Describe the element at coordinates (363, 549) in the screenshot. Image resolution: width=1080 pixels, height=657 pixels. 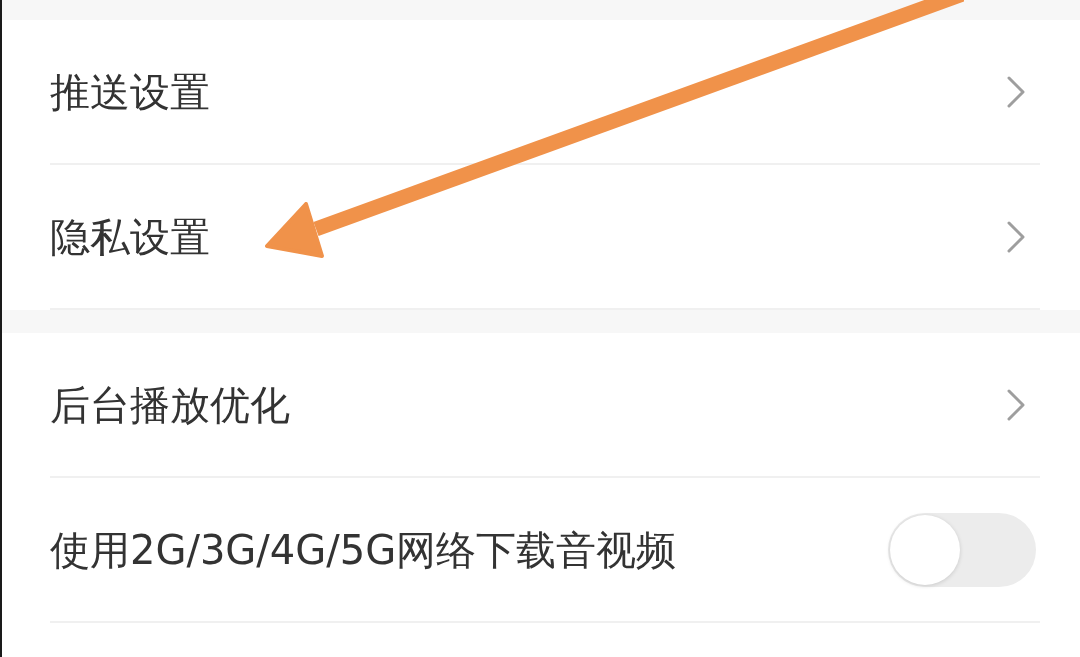
I see `setting-label: 使用2G/3G/4G/5G网络下载音视频` at that location.